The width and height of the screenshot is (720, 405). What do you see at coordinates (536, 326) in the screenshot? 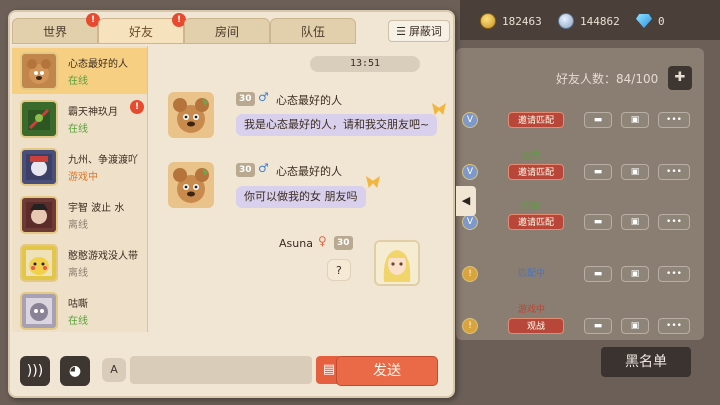
I see `spectate-button: 观战` at bounding box center [536, 326].